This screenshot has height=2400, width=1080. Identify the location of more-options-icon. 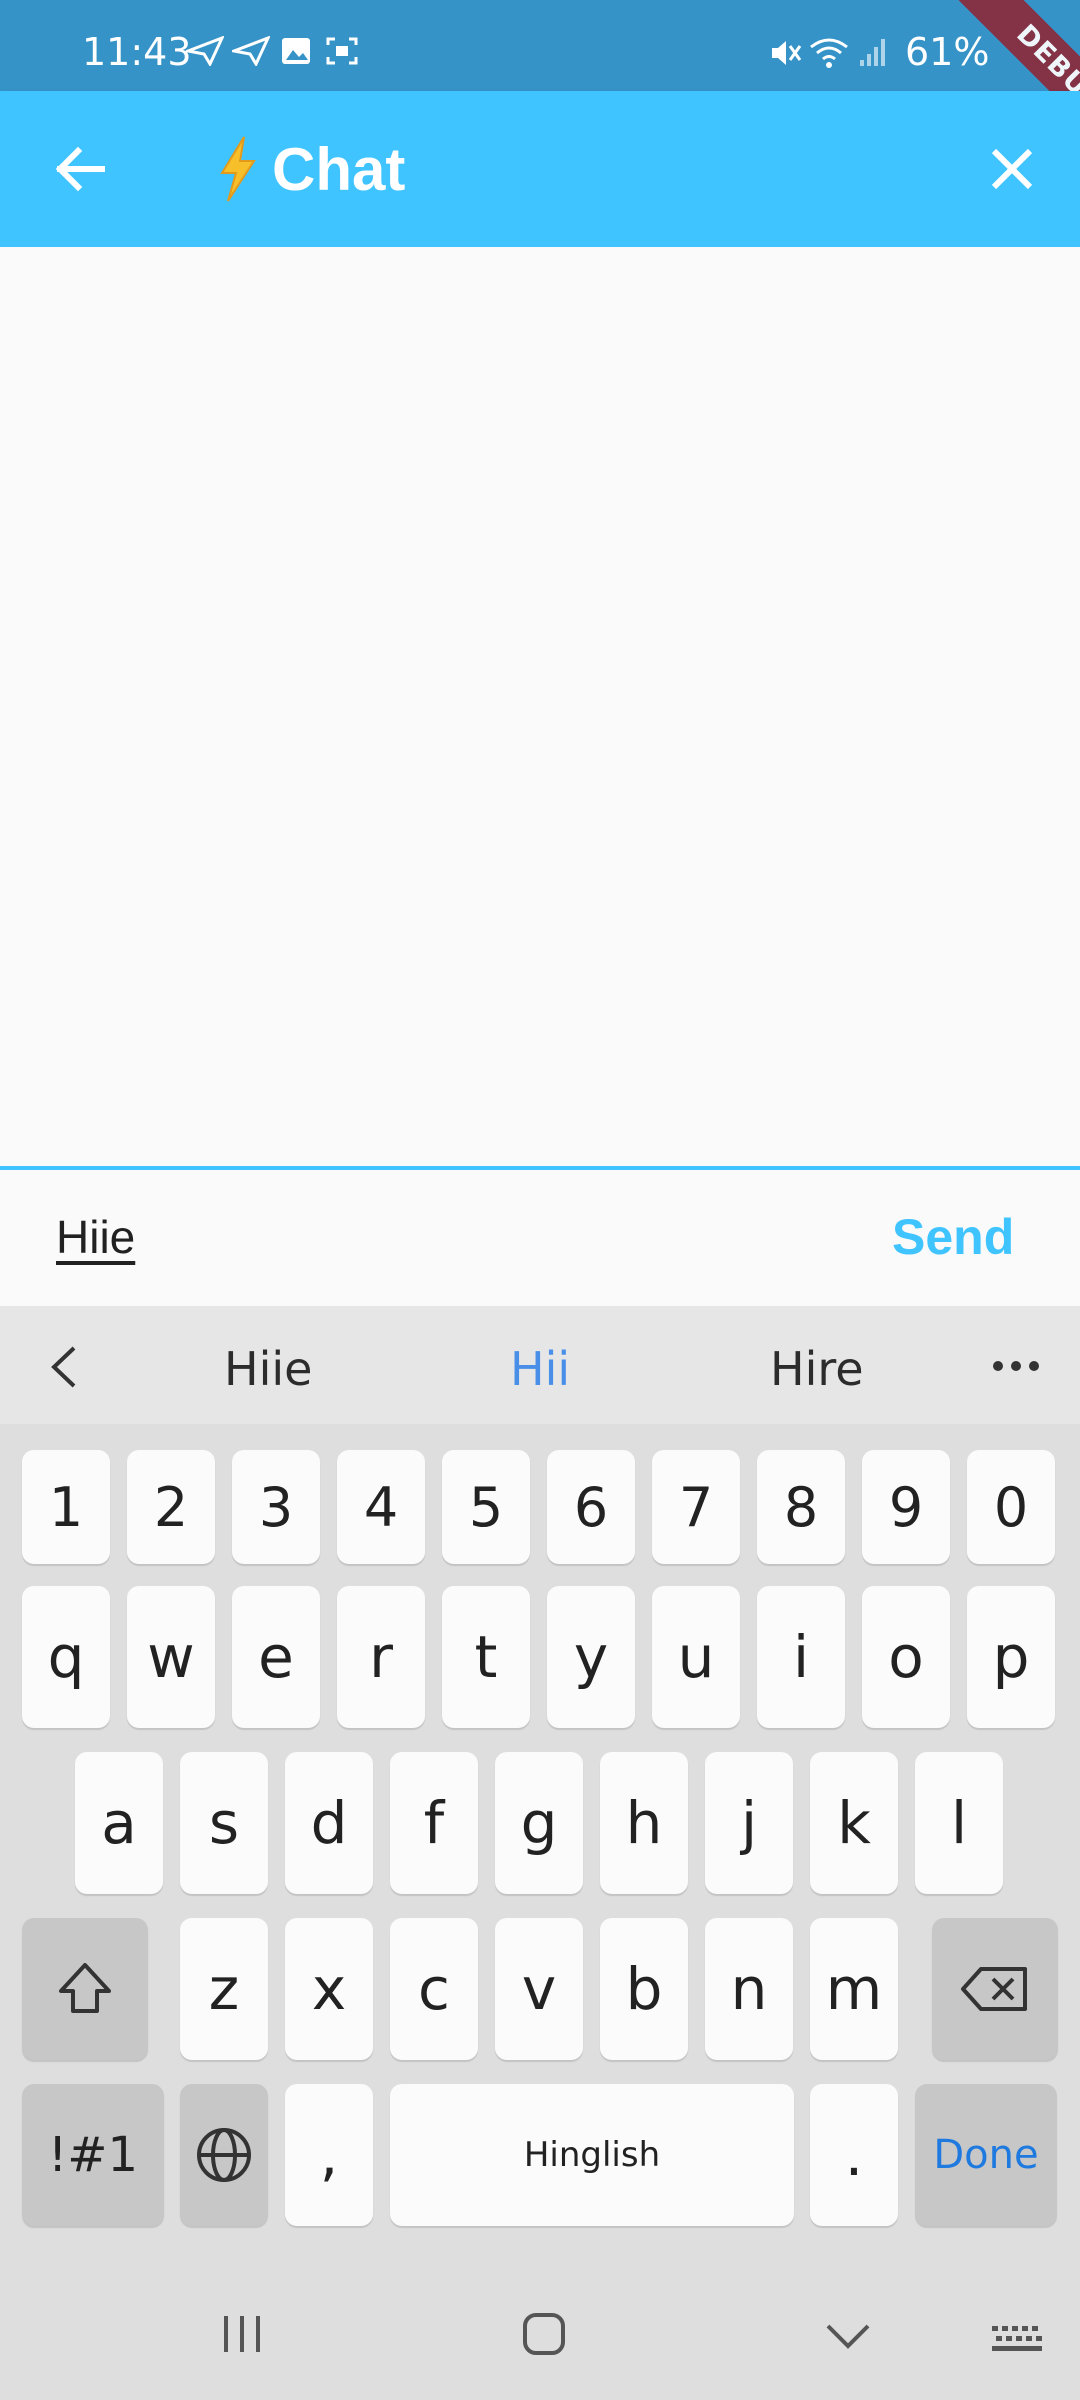
(1016, 1366).